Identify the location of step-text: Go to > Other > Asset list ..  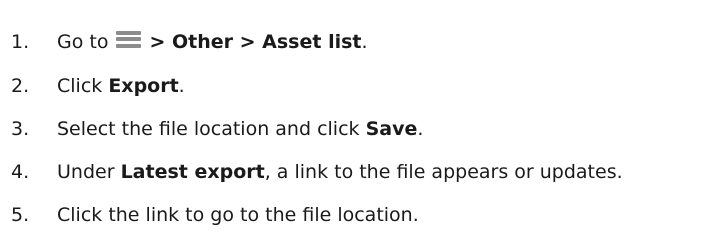
(212, 42).